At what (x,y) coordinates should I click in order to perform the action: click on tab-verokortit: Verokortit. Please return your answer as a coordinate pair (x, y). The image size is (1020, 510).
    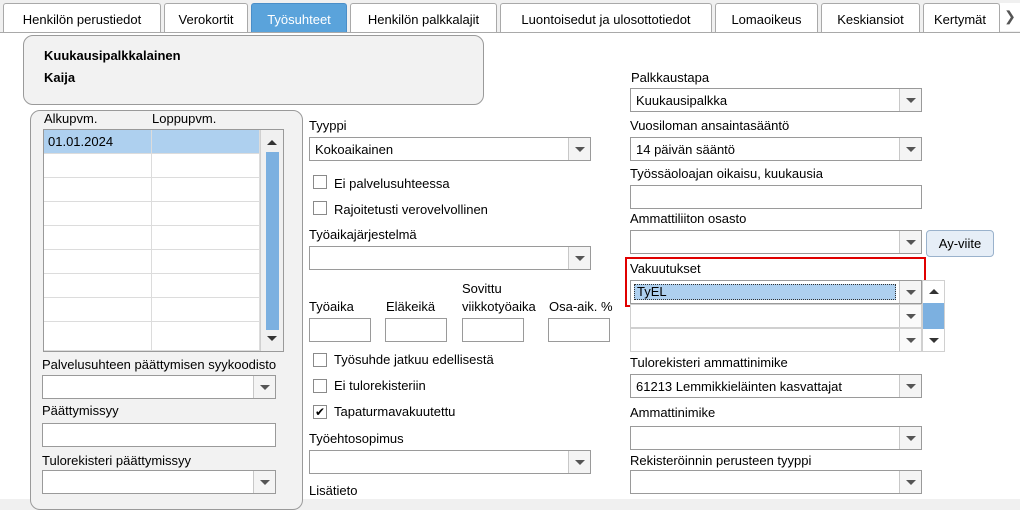
    Looking at the image, I should click on (206, 17).